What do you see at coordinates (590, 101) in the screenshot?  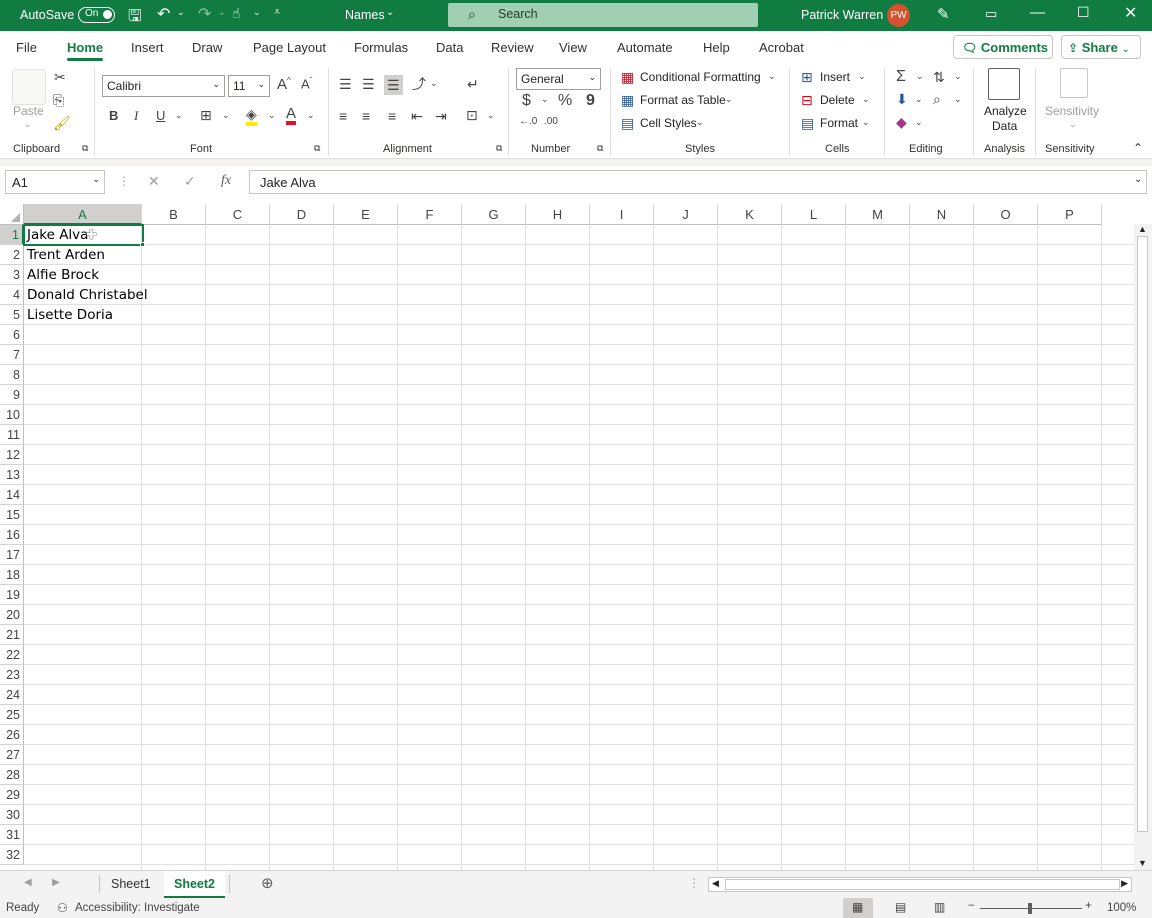 I see `comma-button: 9` at bounding box center [590, 101].